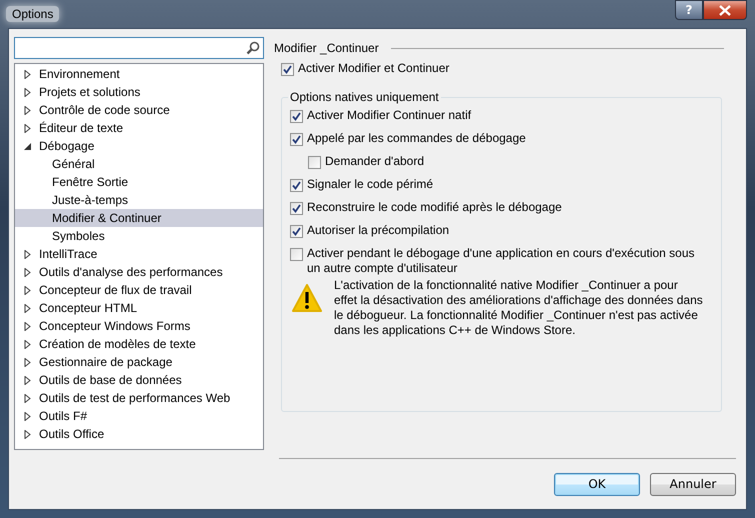  Describe the element at coordinates (496, 119) in the screenshot. I see `checkbox-option: Activer Modifier Continuer natif` at that location.